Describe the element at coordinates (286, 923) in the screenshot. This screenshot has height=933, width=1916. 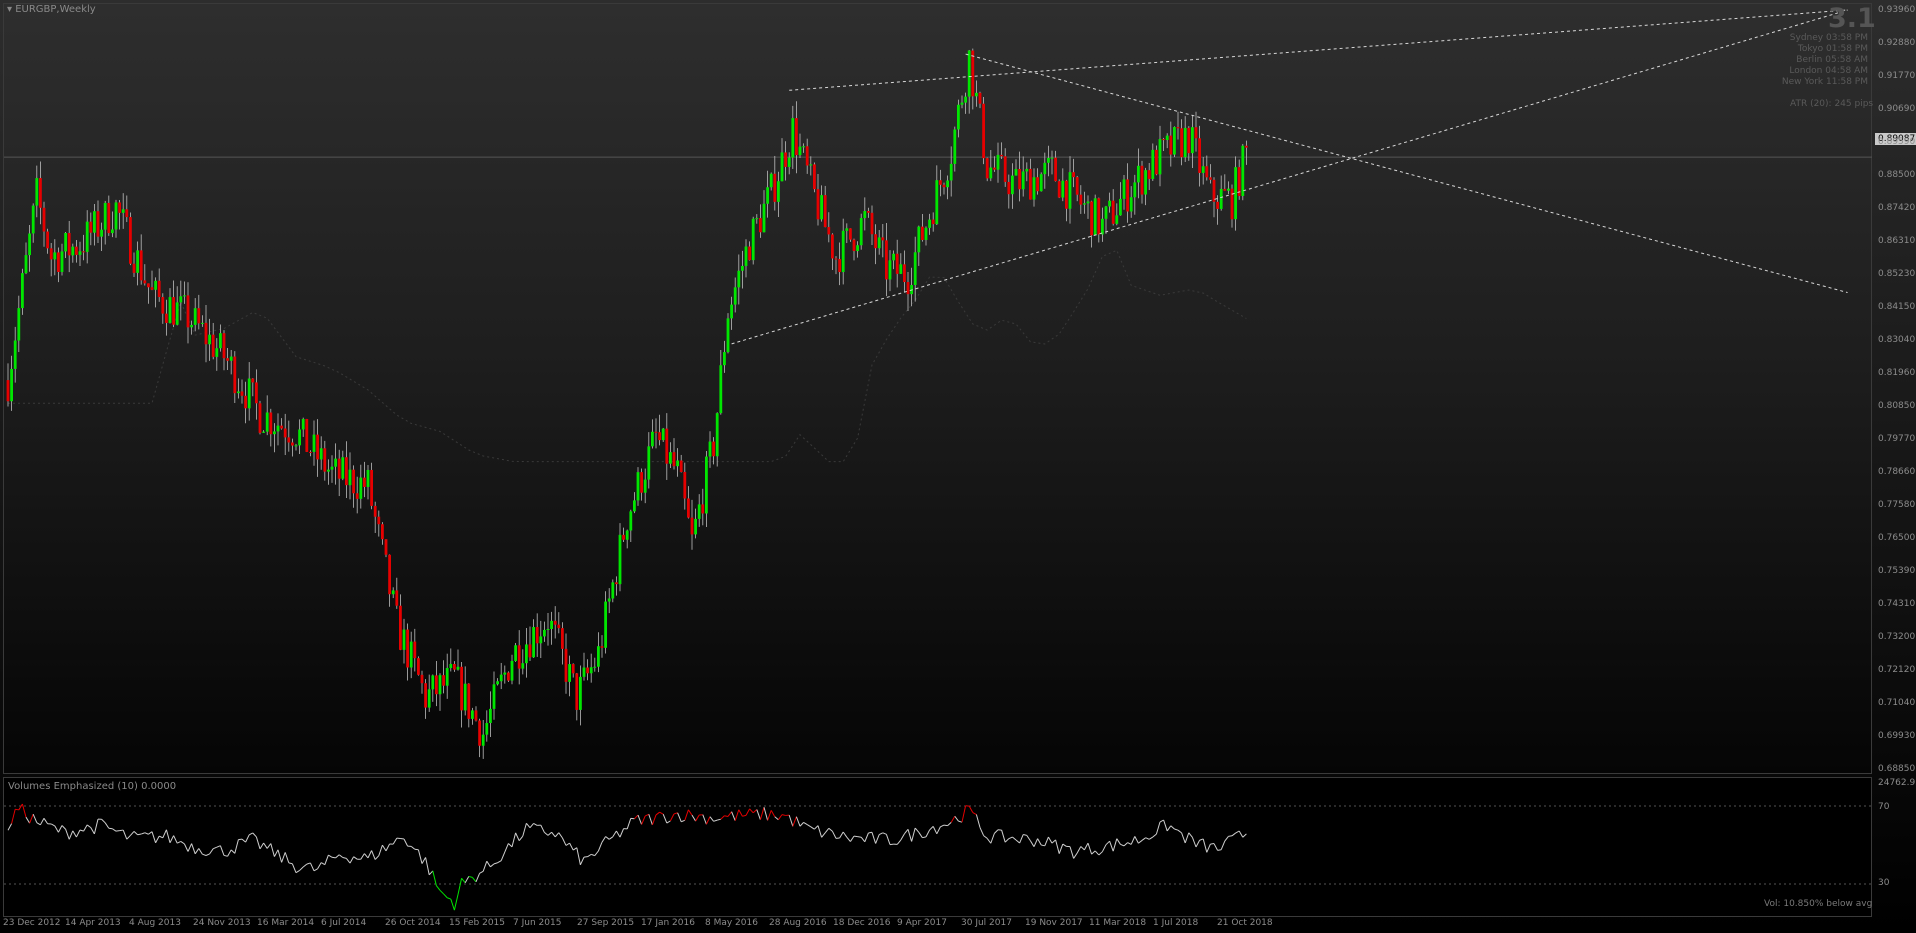
I see `time-axis-label: 16 Mar 2014` at that location.